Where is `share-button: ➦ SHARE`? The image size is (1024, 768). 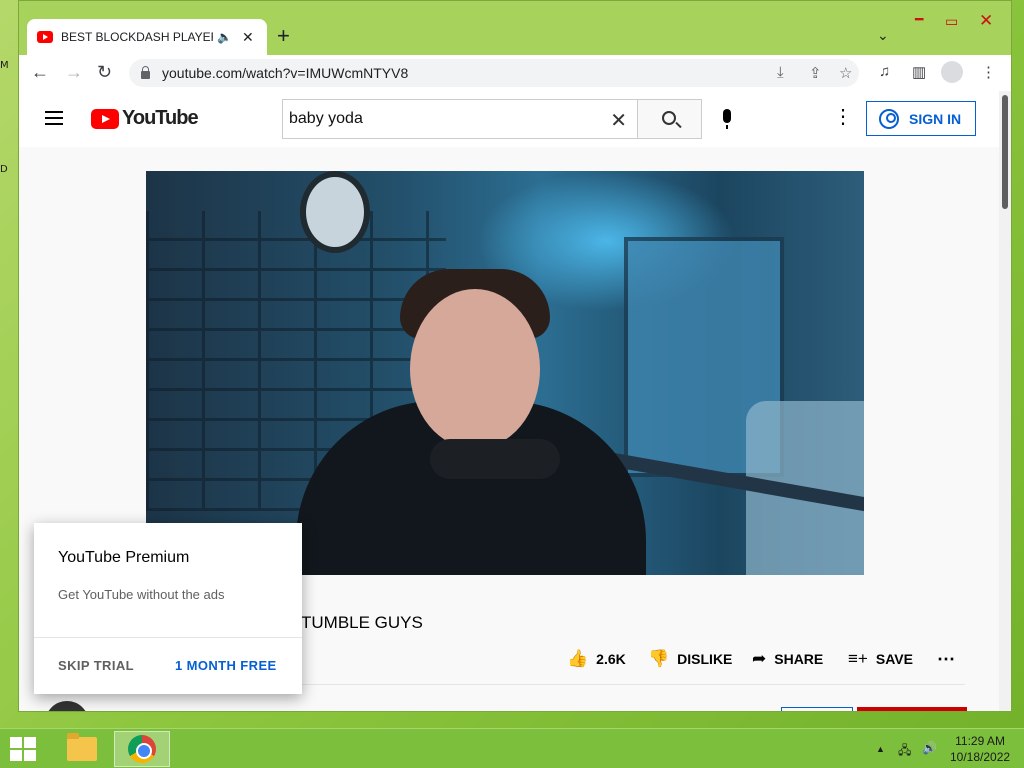
share-button: ➦ SHARE is located at coordinates (787, 659).